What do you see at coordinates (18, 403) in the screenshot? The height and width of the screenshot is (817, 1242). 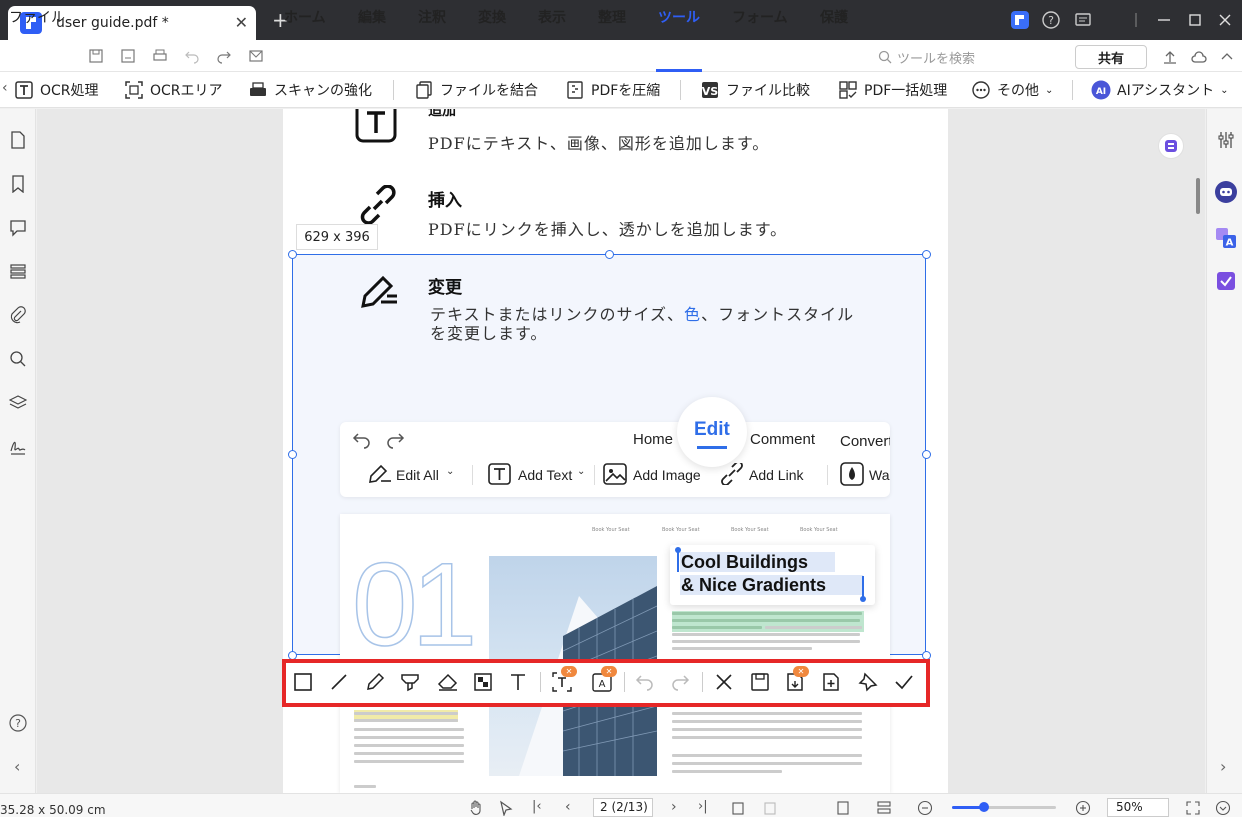 I see `layers-icon` at bounding box center [18, 403].